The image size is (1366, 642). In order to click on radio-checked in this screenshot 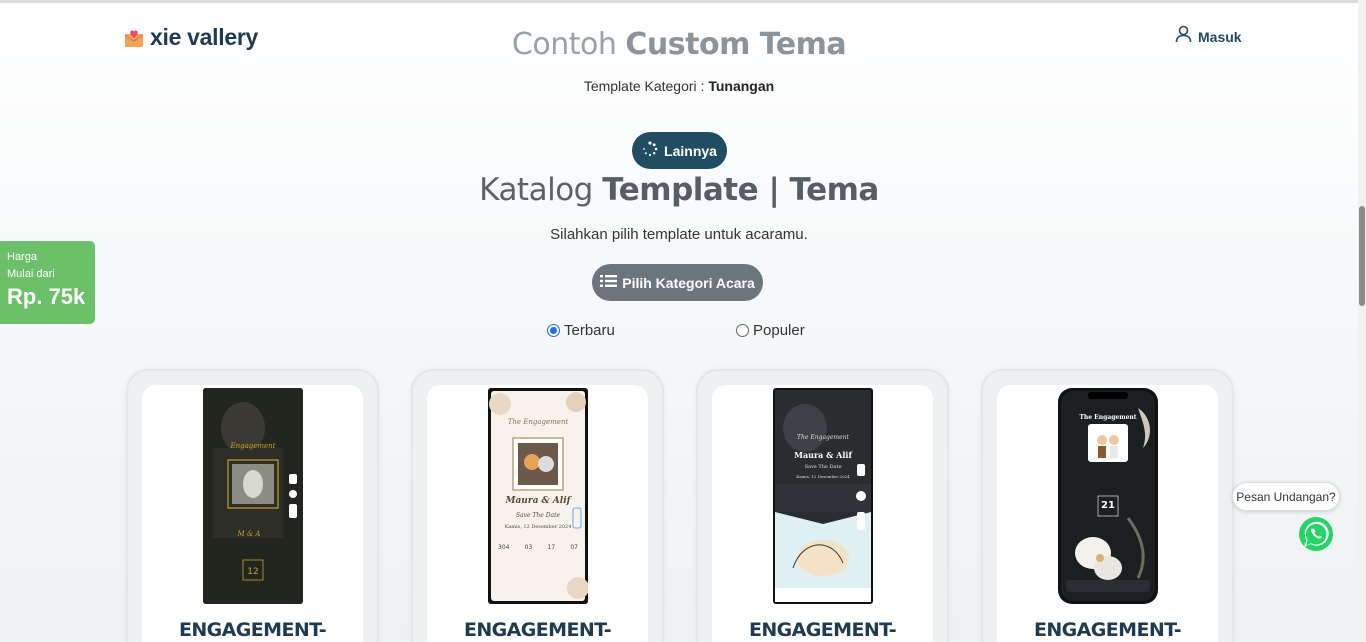, I will do `click(553, 330)`.